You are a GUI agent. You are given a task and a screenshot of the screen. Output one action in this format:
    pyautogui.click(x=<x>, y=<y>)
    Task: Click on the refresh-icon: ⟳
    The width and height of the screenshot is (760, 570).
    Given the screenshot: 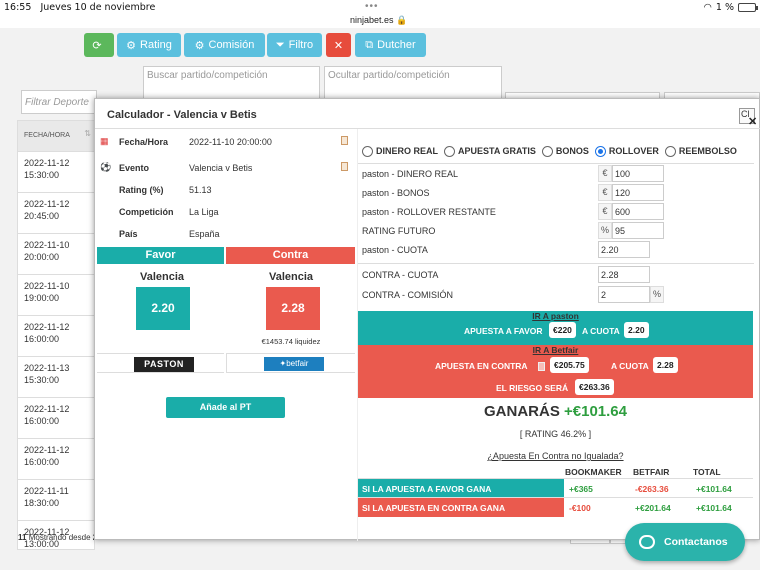 What is the action you would take?
    pyautogui.click(x=97, y=45)
    